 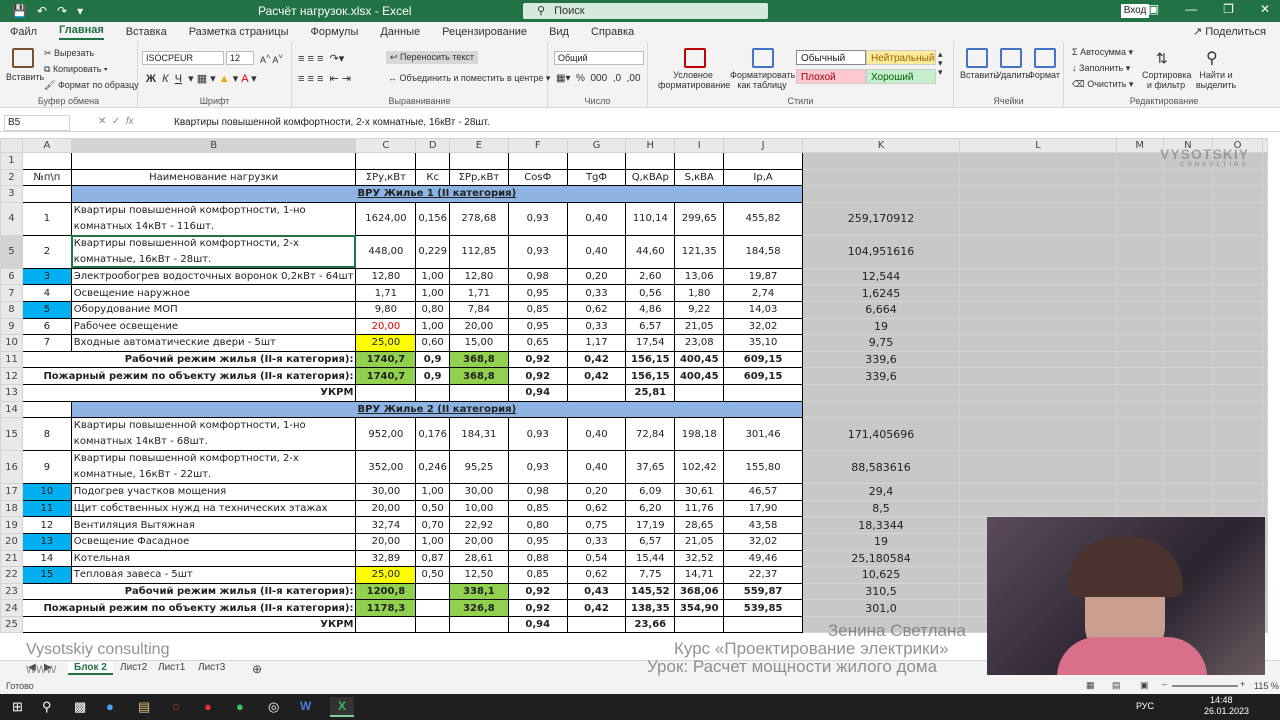 What do you see at coordinates (11, 508) in the screenshot?
I see `row-header: 18` at bounding box center [11, 508].